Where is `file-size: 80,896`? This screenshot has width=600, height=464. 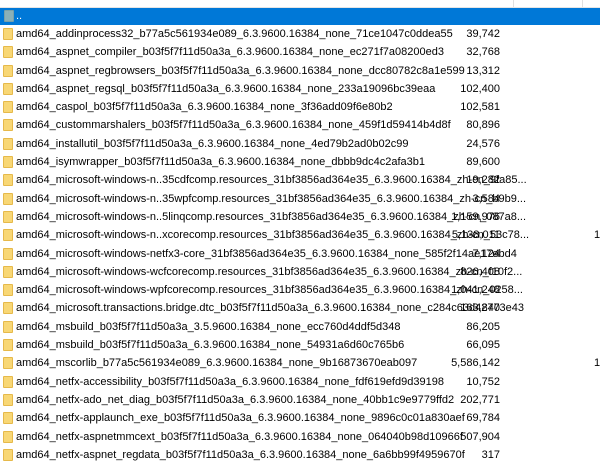
file-size: 80,896 is located at coordinates (483, 125).